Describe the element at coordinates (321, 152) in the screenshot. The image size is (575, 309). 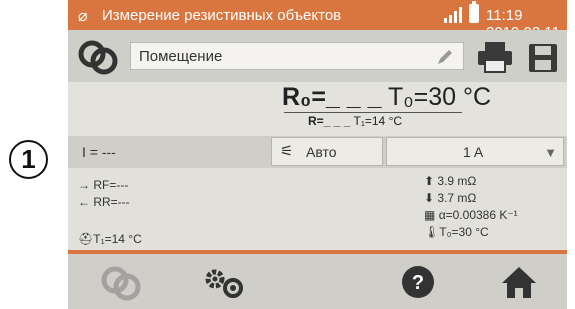
I see `mode-label: Авто` at that location.